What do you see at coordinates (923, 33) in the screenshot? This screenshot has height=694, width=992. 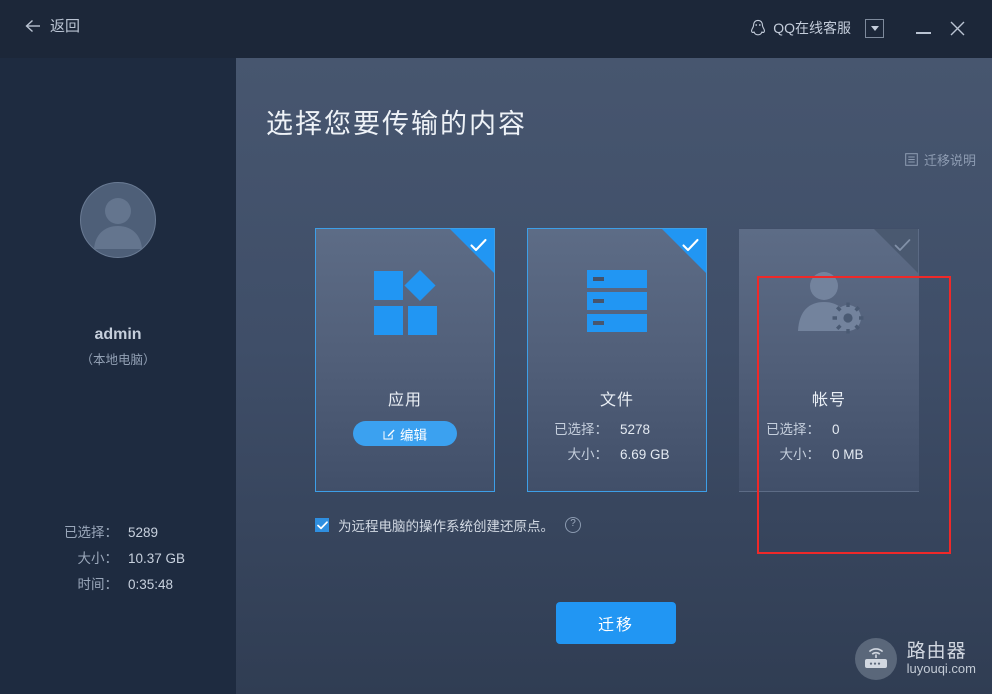 I see `minimize-icon` at bounding box center [923, 33].